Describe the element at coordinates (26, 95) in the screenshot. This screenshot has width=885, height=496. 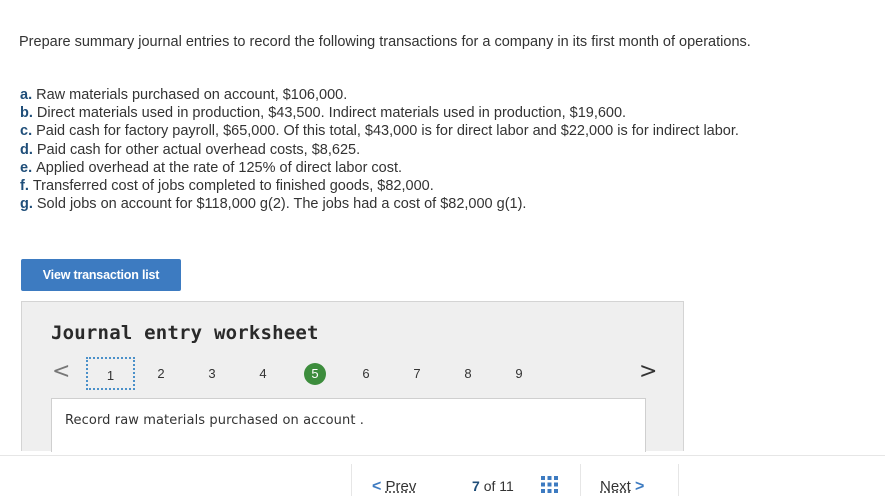
I see `transaction-letter: a.` at that location.